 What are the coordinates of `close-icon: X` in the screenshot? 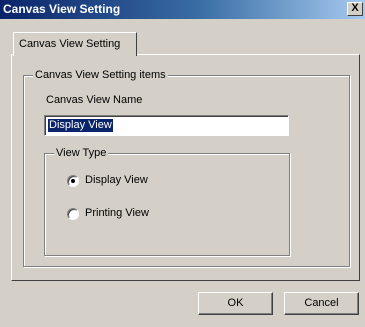 It's located at (355, 8).